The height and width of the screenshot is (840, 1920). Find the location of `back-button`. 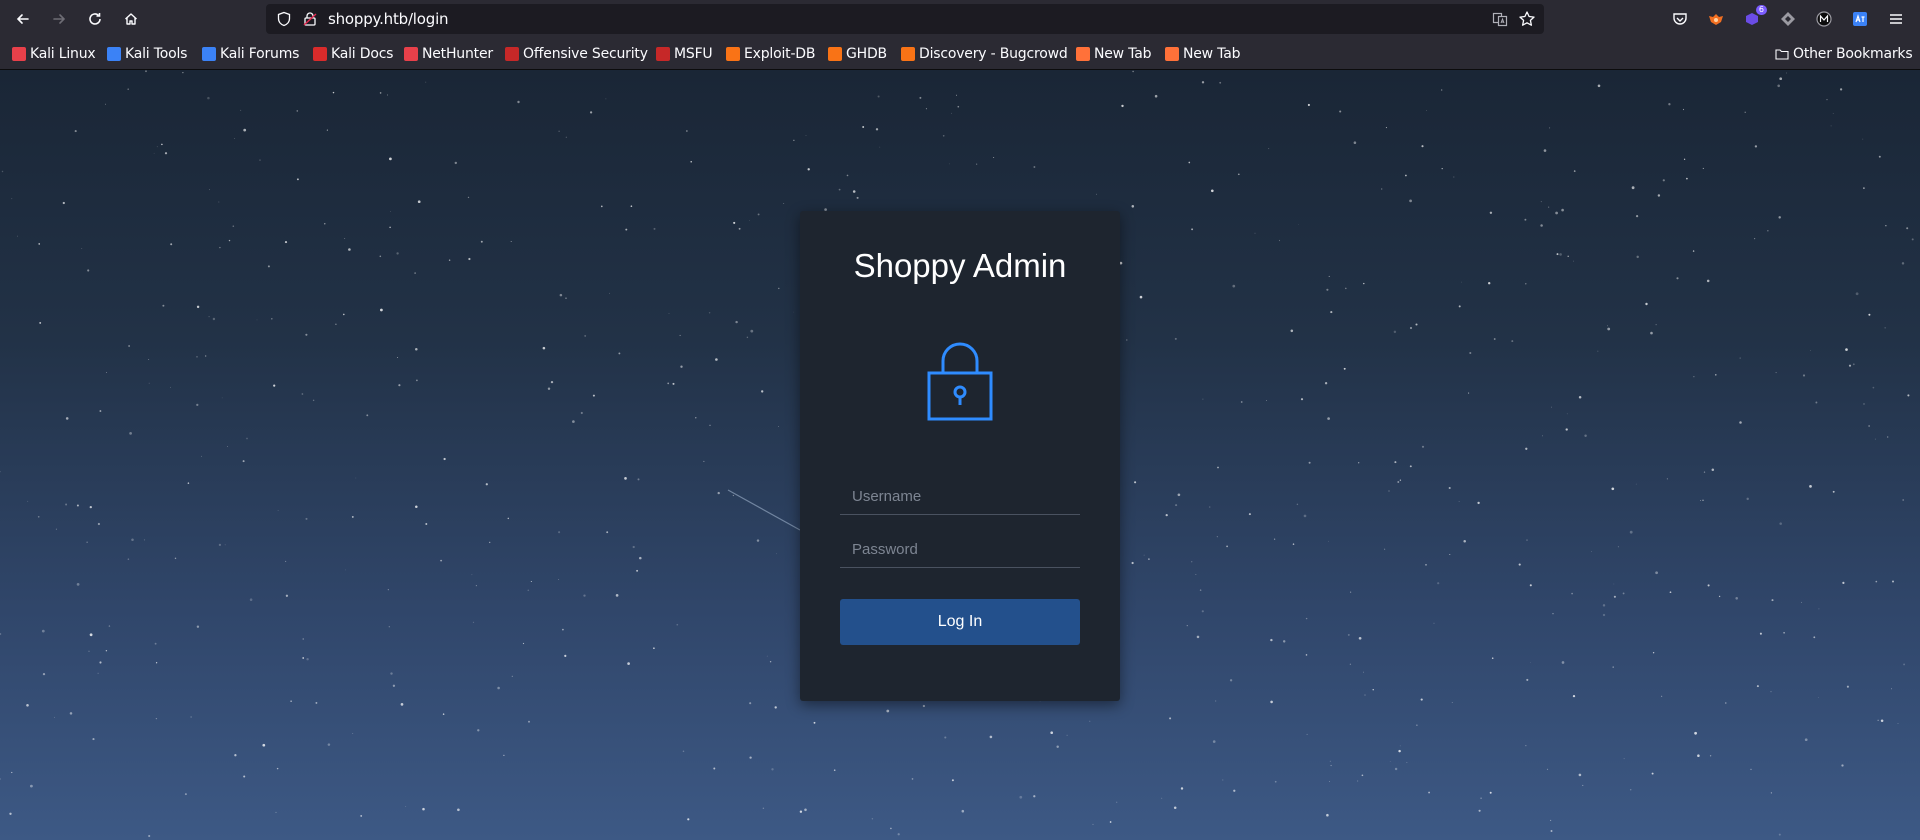

back-button is located at coordinates (23, 19).